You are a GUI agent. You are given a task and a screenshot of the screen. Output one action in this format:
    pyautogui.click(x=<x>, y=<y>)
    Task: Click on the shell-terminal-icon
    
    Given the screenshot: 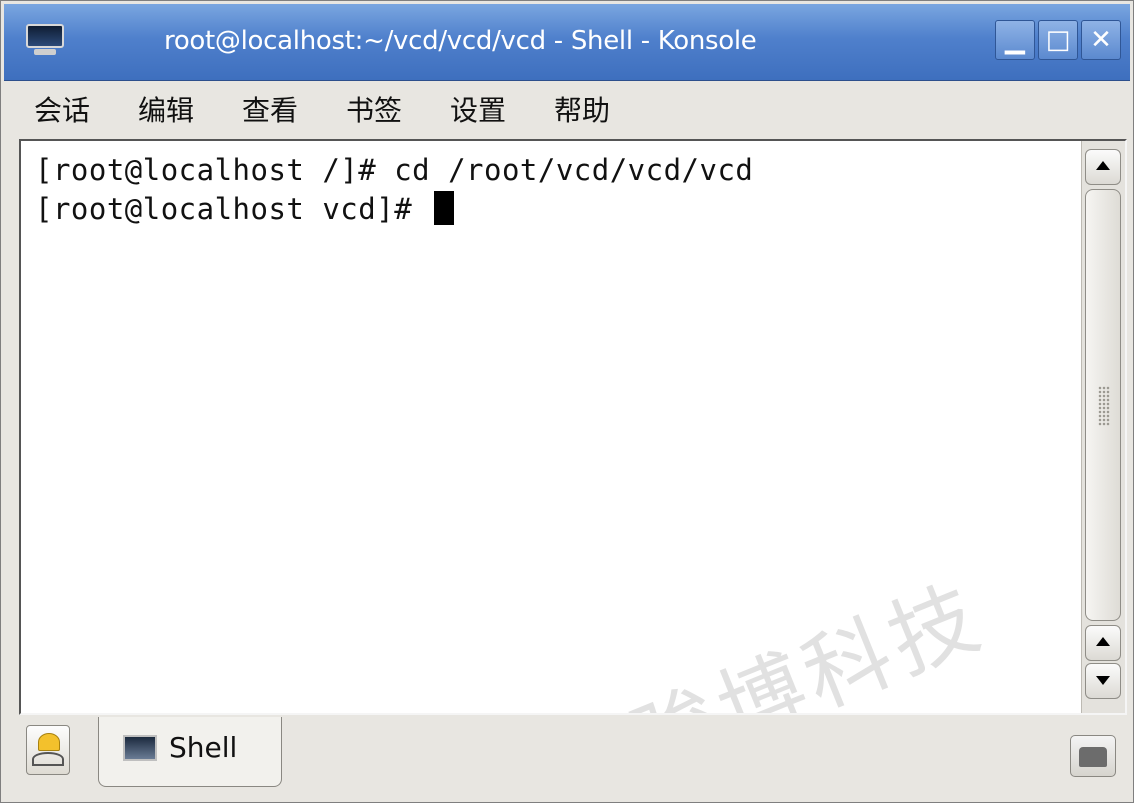 What is the action you would take?
    pyautogui.click(x=140, y=748)
    